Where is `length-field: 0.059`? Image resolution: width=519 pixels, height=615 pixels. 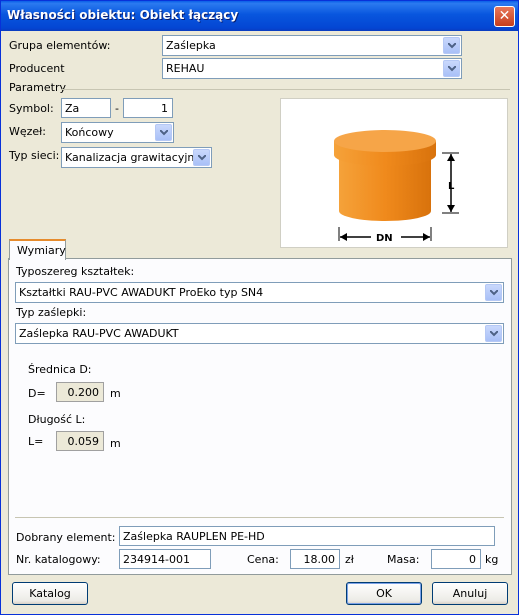 length-field: 0.059 is located at coordinates (80, 441).